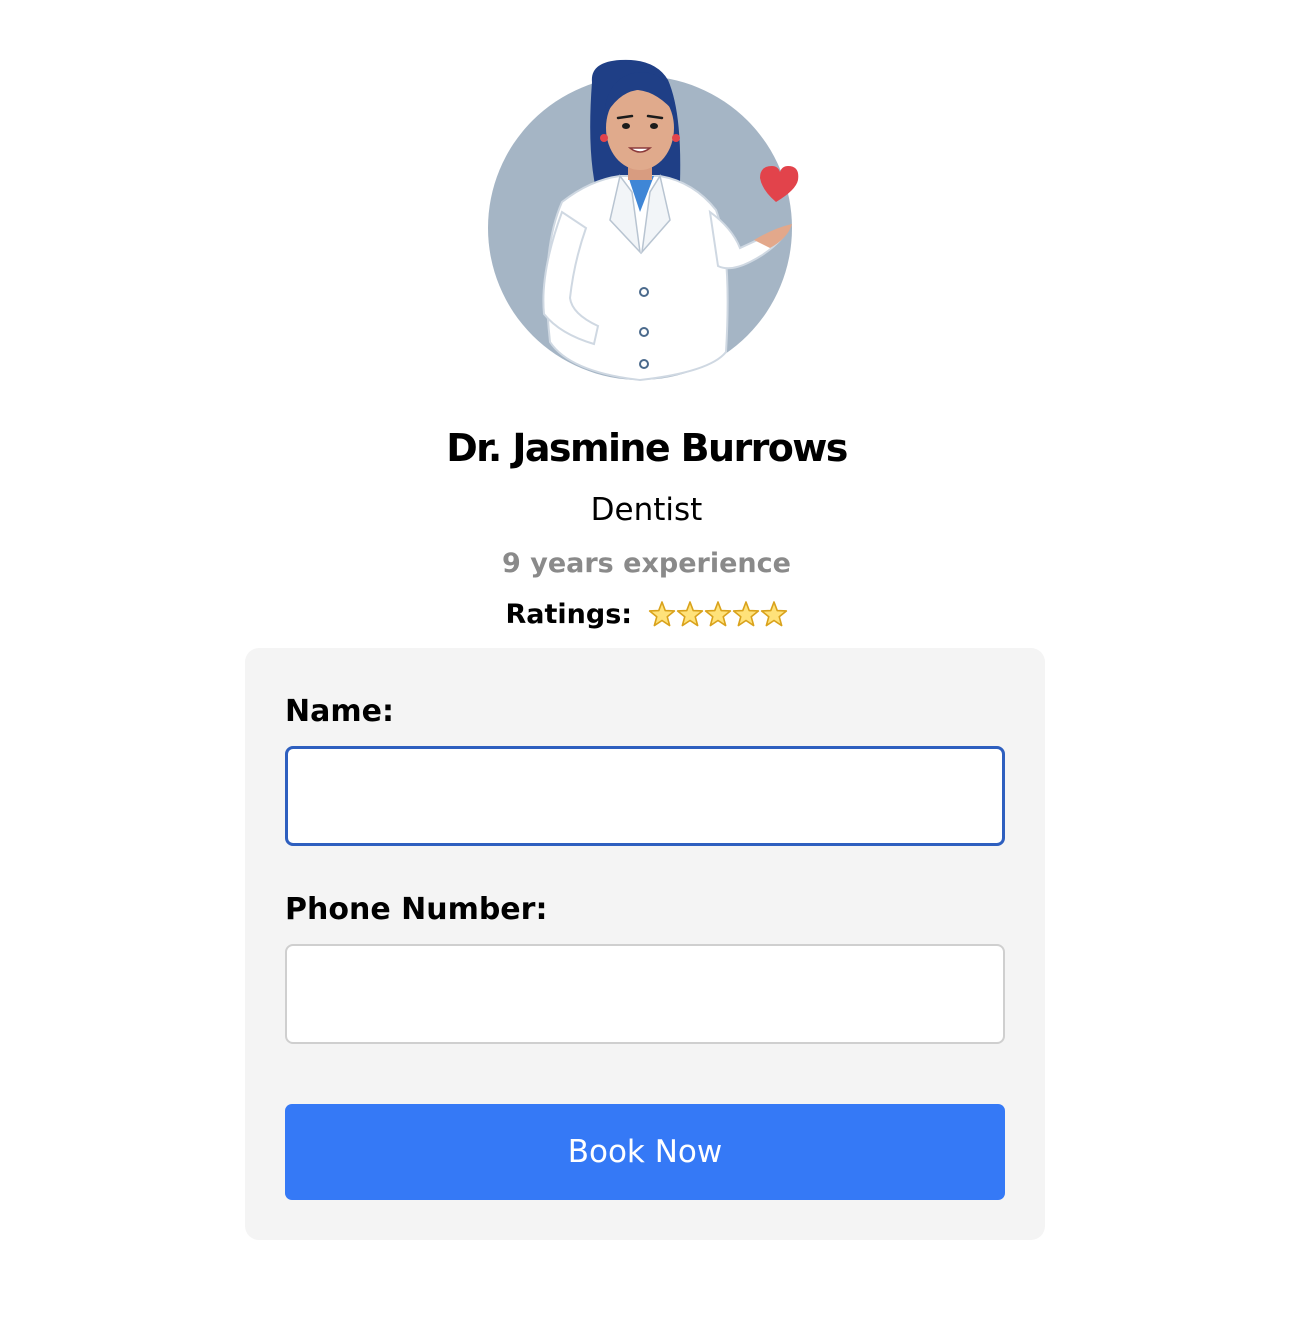 The height and width of the screenshot is (1324, 1293). I want to click on book-now-button: Book Now, so click(645, 1152).